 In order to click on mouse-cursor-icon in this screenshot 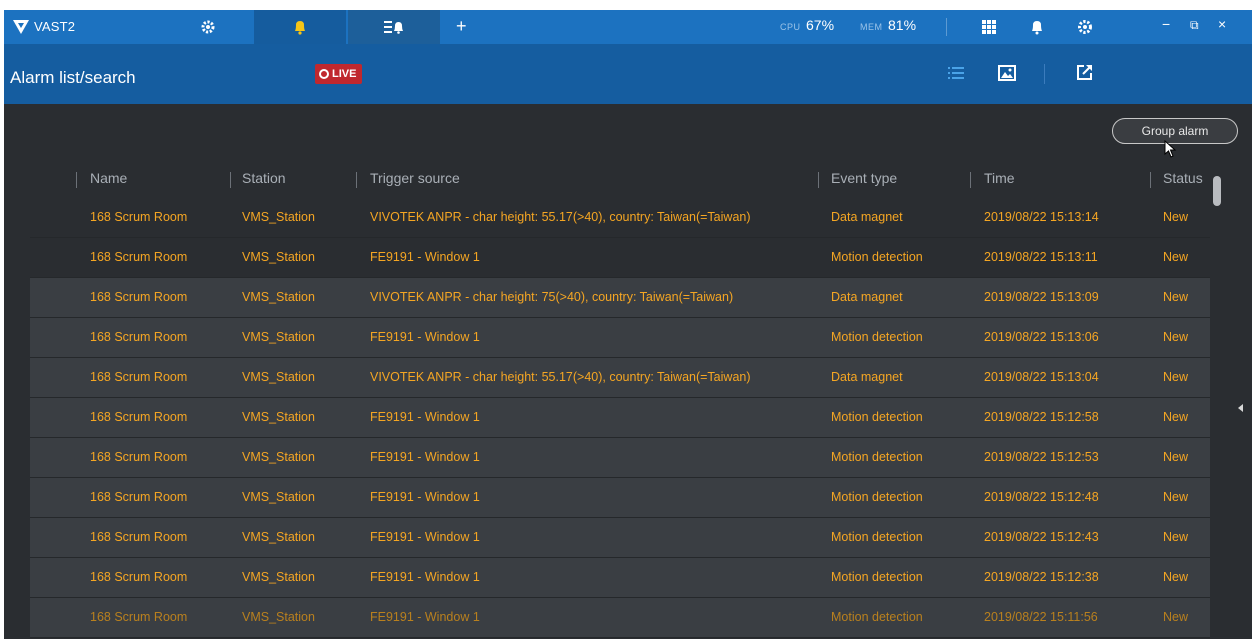, I will do `click(1170, 149)`.